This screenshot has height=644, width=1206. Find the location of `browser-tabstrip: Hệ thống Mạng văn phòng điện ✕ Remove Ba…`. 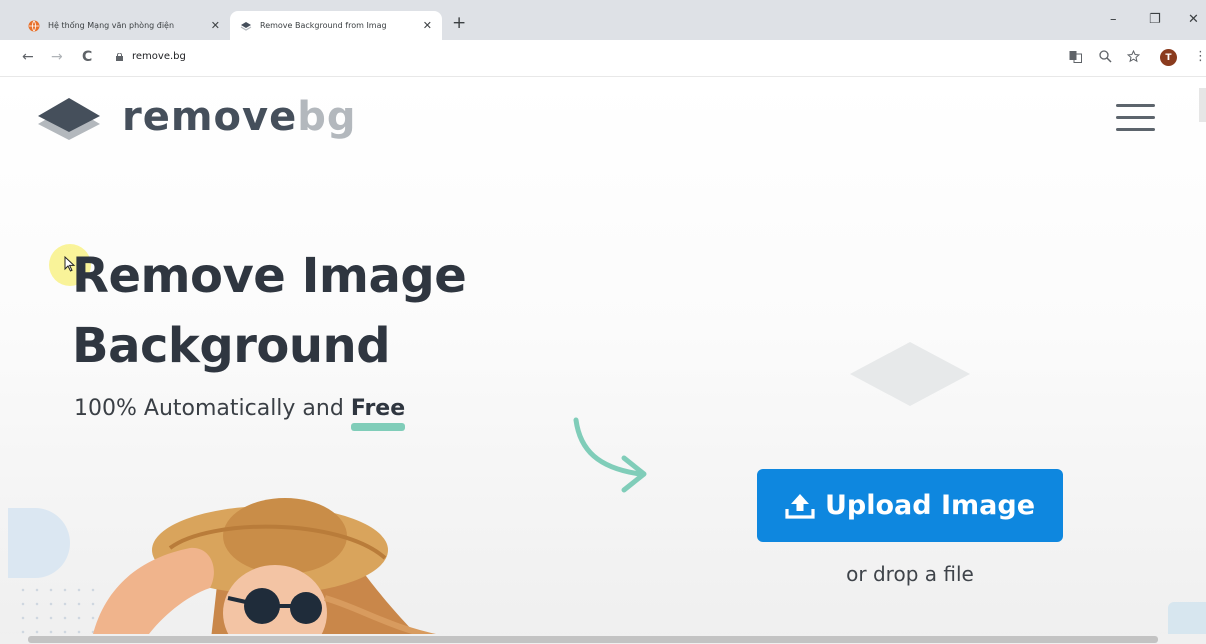

browser-tabstrip: Hệ thống Mạng văn phòng điện ✕ Remove Ba… is located at coordinates (603, 20).